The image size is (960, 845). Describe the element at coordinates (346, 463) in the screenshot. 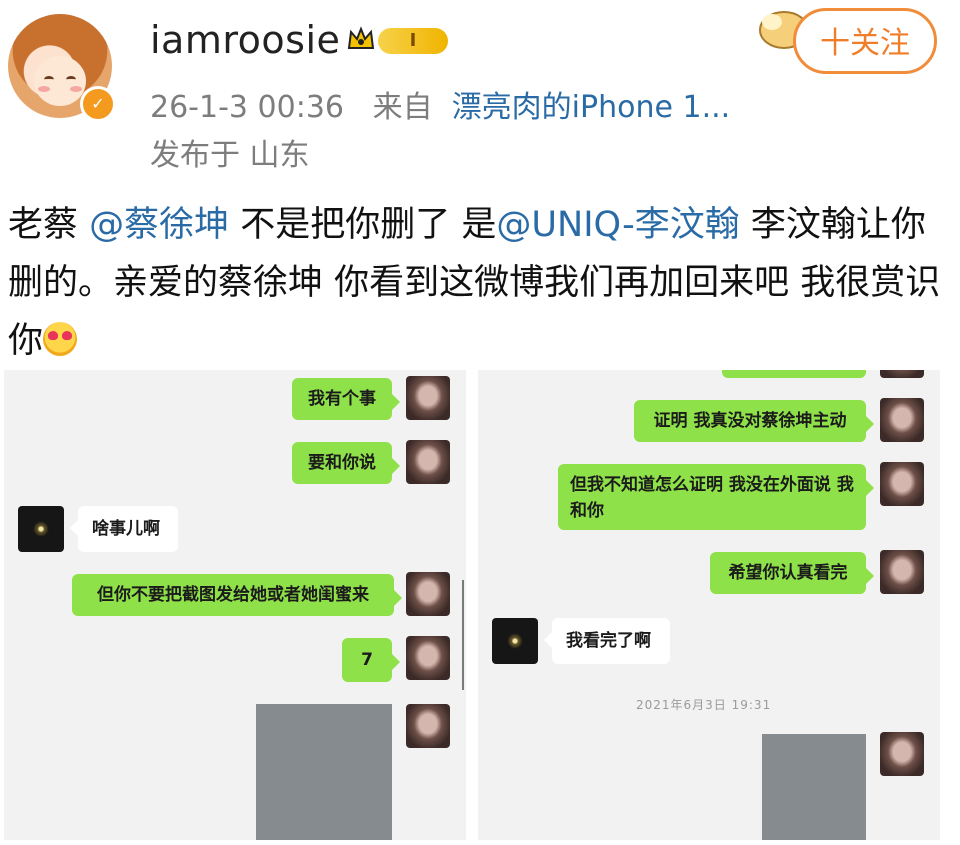

I see `chat-bubble-sent: 要和你说` at that location.